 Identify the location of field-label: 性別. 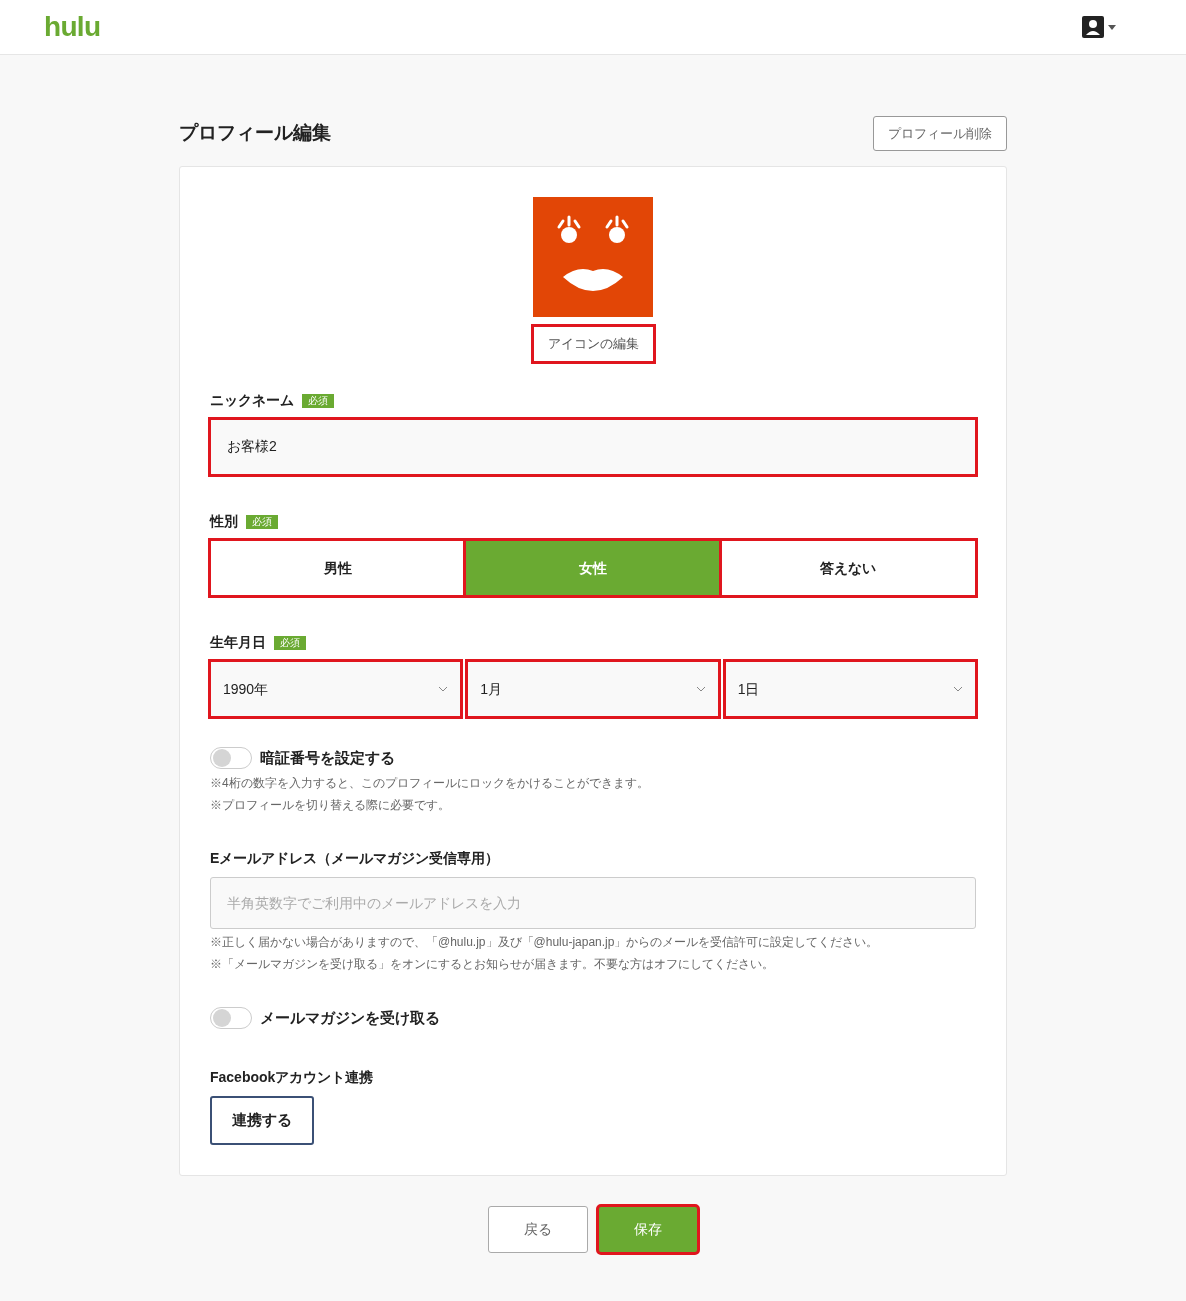
(224, 521).